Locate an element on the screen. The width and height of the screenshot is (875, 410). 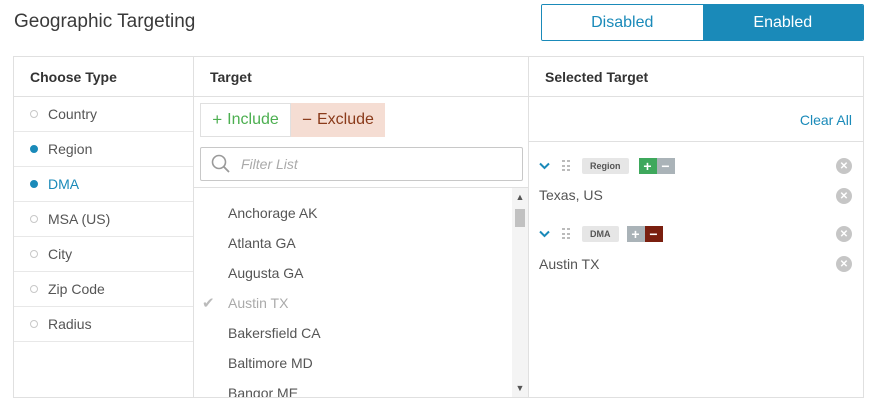
selected-value: Texas, US is located at coordinates (571, 195).